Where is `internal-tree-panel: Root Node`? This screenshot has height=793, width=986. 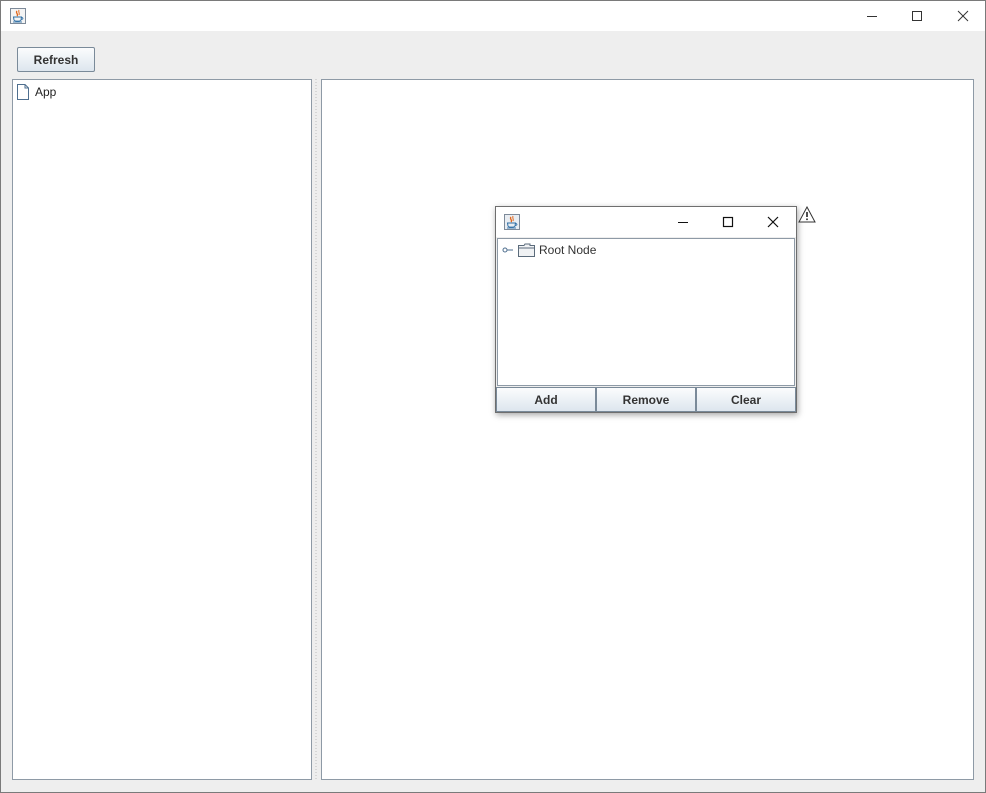
internal-tree-panel: Root Node is located at coordinates (646, 312).